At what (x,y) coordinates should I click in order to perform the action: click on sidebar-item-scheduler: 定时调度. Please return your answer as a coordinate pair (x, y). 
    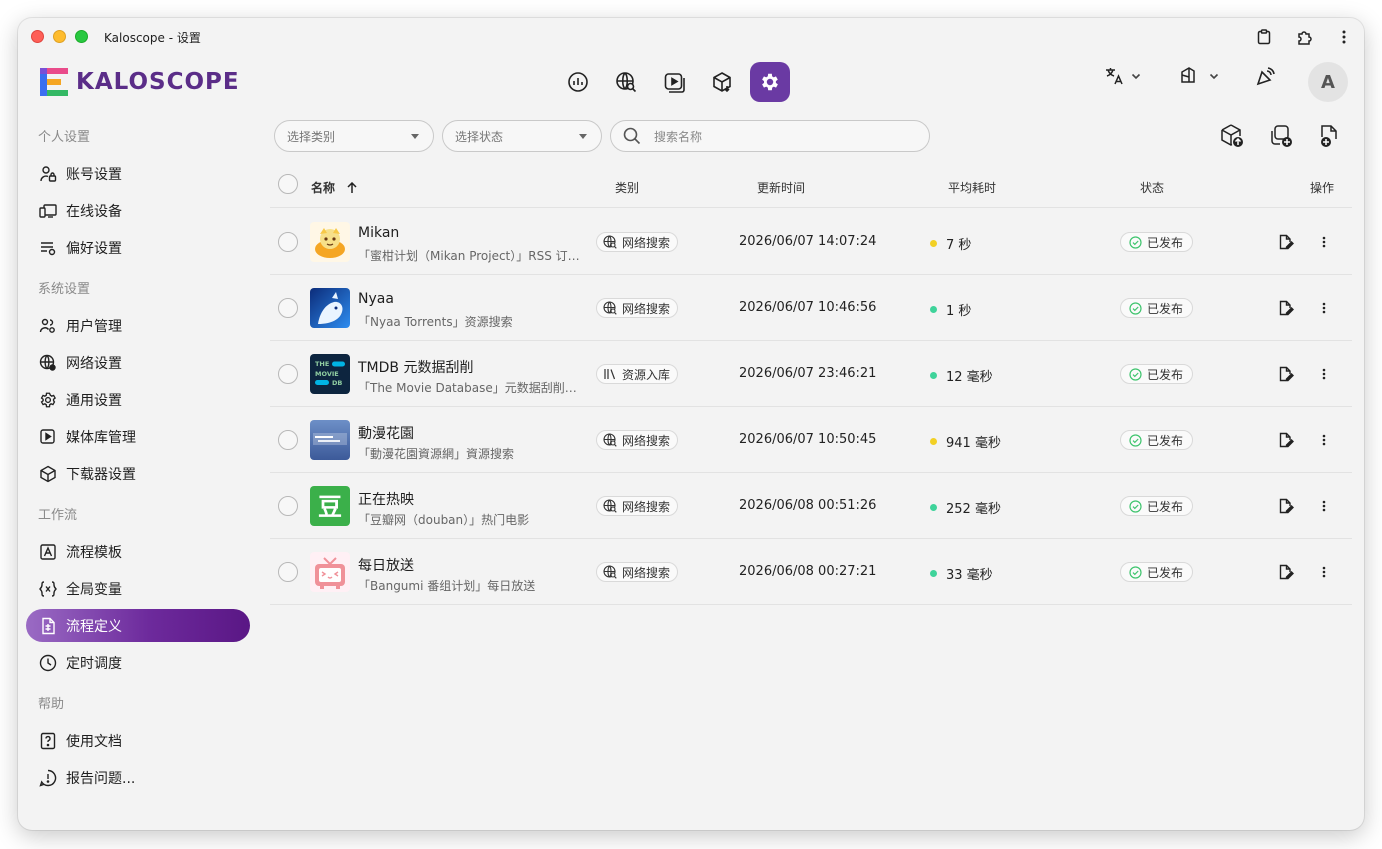
    Looking at the image, I should click on (138, 662).